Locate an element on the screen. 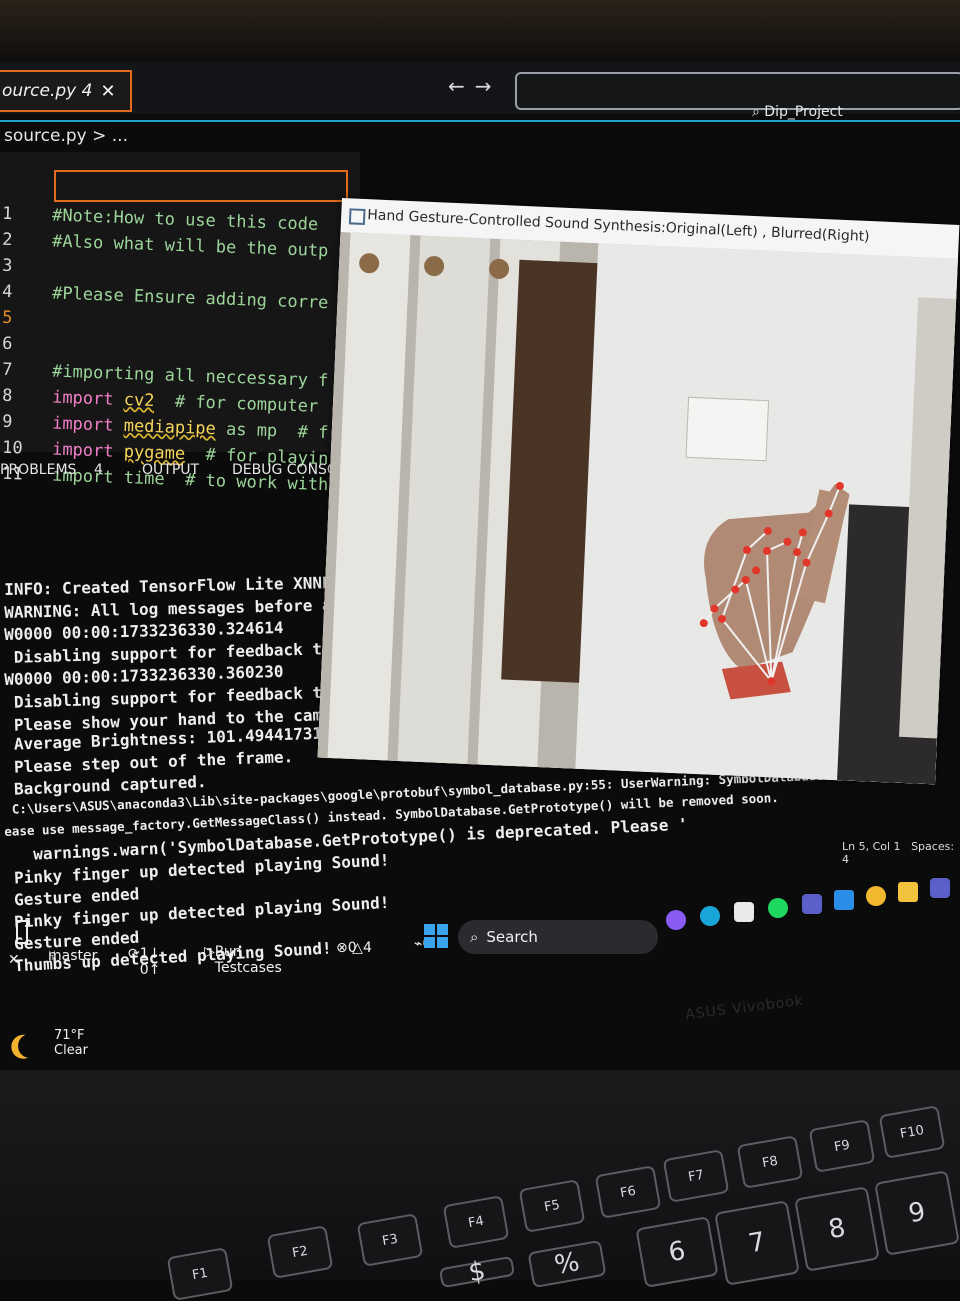 The height and width of the screenshot is (1301, 960). laptop-brand: ASUS Vivobook is located at coordinates (744, 1008).